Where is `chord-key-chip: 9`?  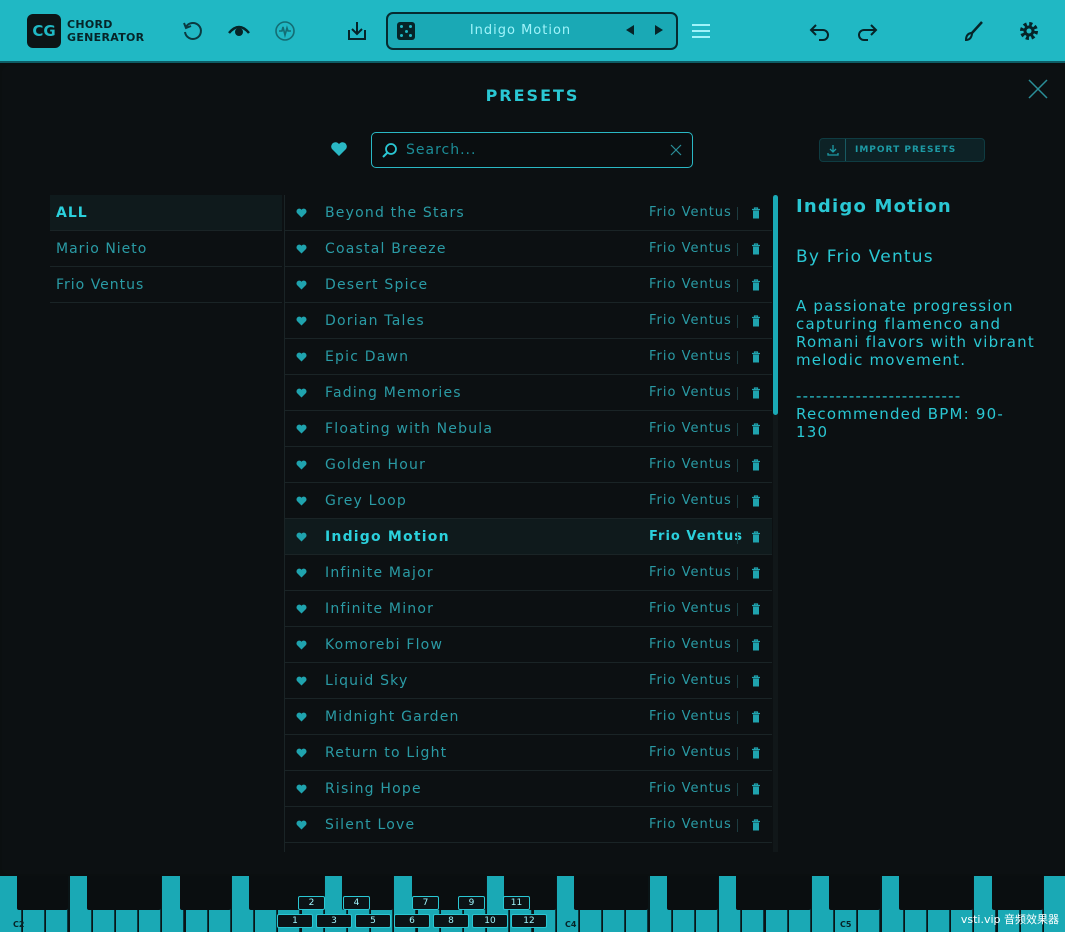 chord-key-chip: 9 is located at coordinates (471, 903).